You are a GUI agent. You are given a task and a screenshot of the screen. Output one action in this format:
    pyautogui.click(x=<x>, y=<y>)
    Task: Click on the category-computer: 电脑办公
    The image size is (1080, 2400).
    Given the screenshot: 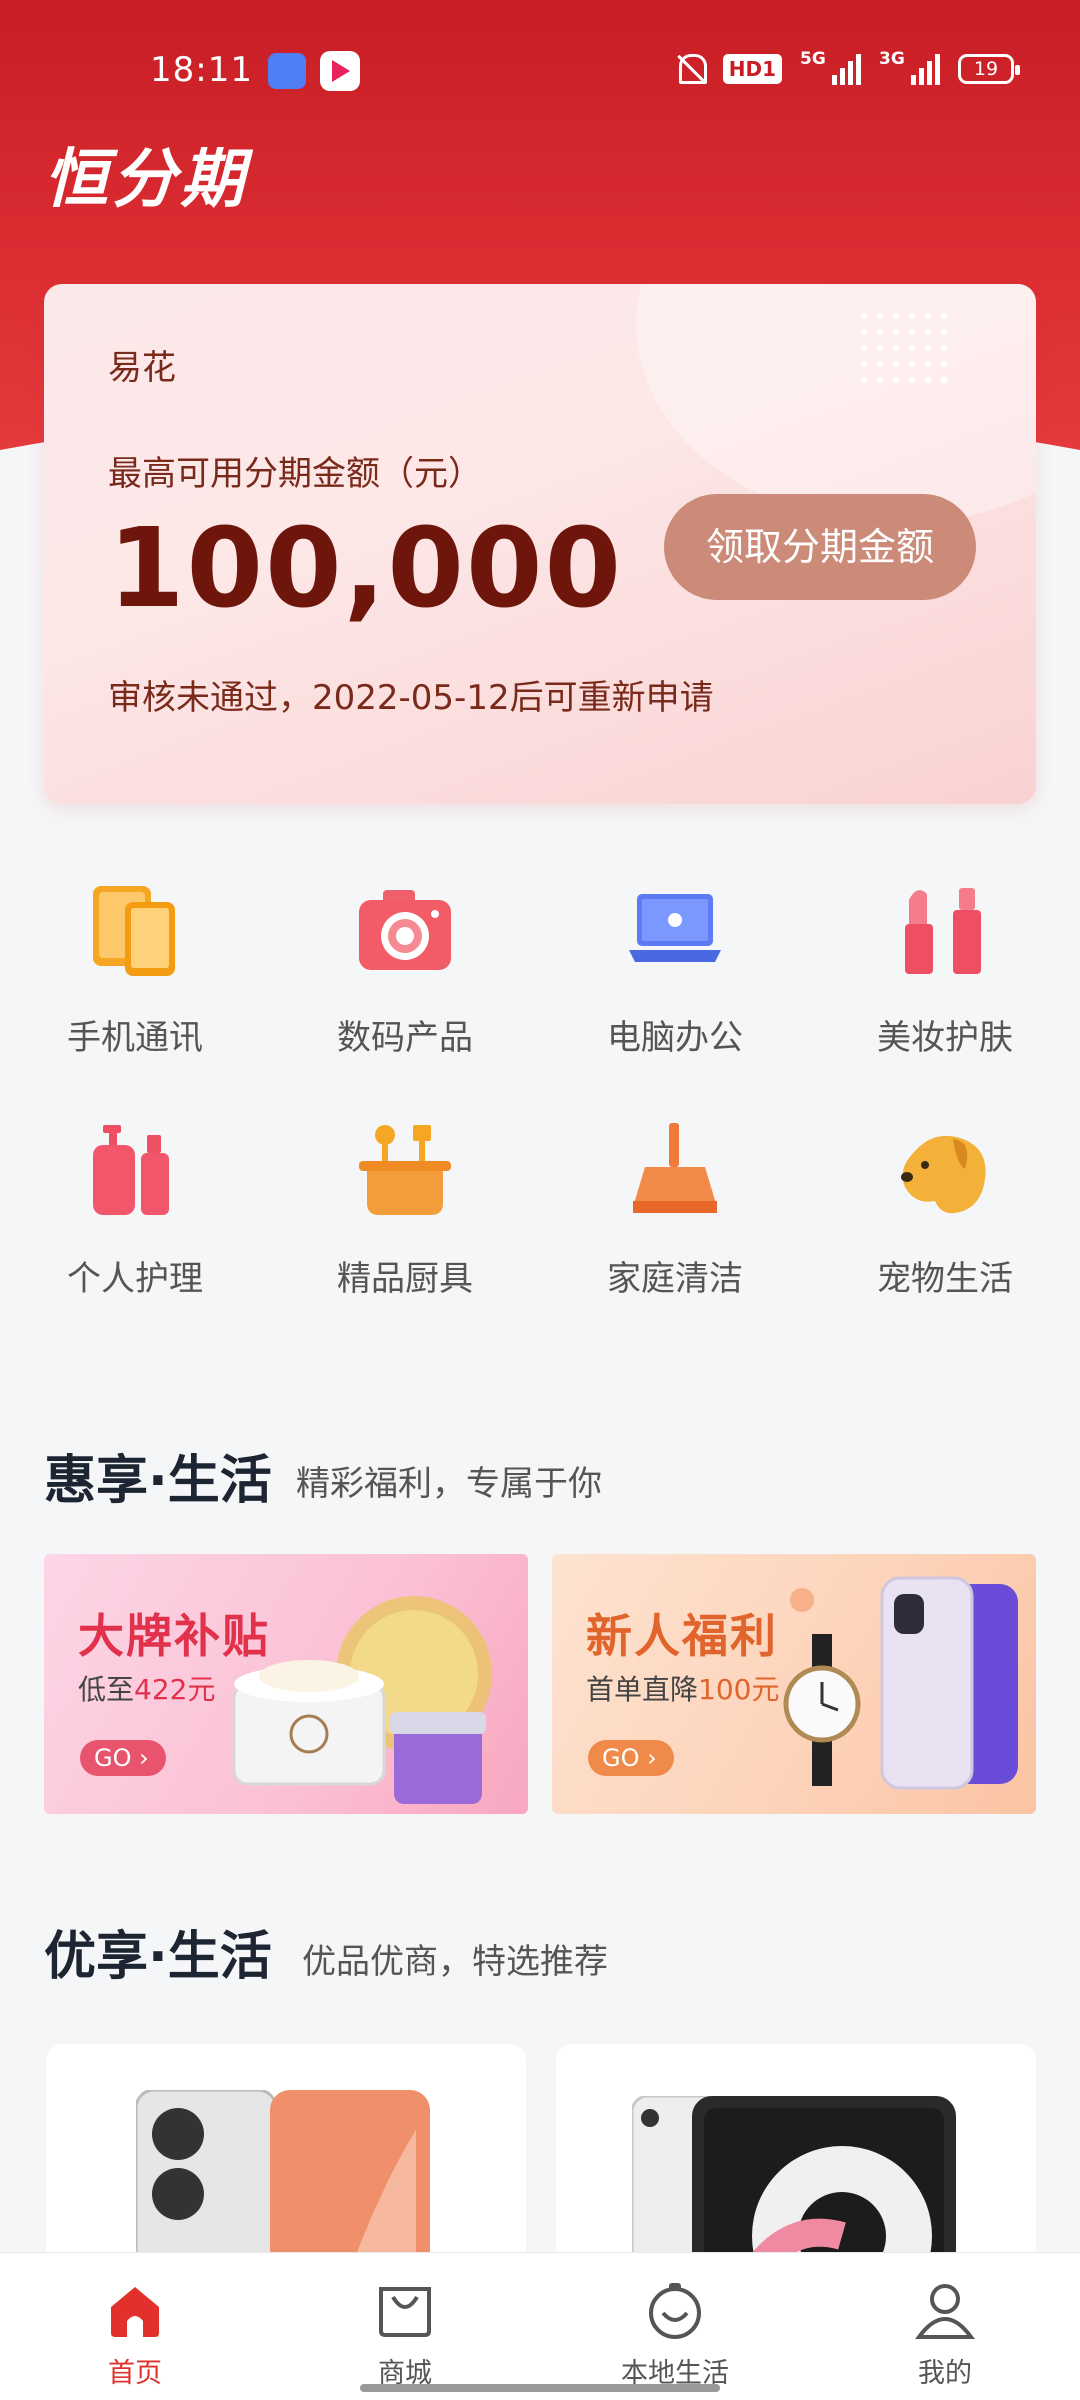 What is the action you would take?
    pyautogui.click(x=675, y=969)
    